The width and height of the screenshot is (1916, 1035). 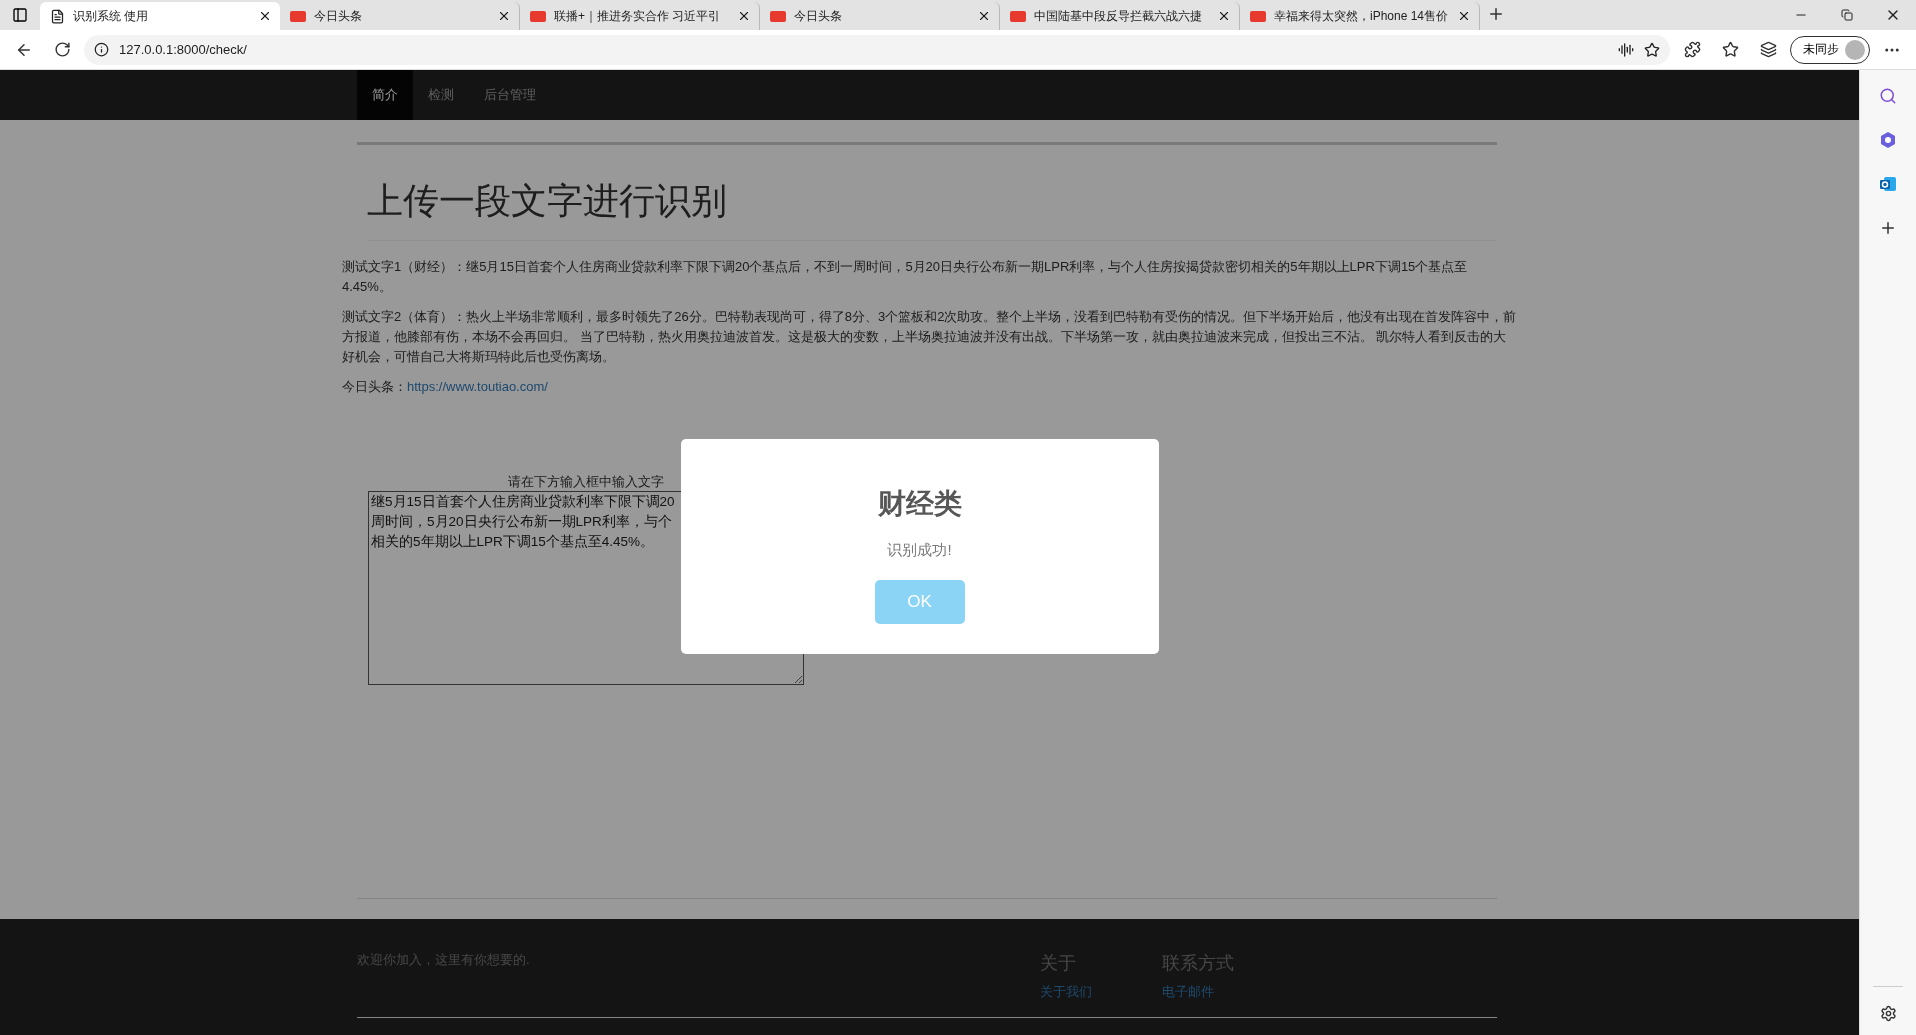 What do you see at coordinates (1118, 16) in the screenshot?
I see `tab-title: 中国陆基中段反导拦截六战六捷` at bounding box center [1118, 16].